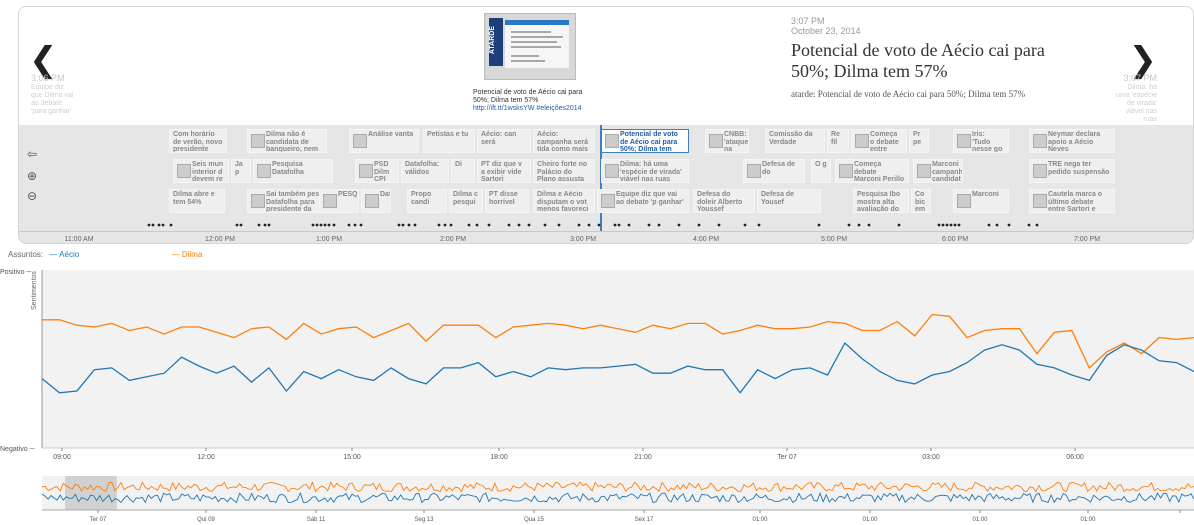 This screenshot has height=525, width=1194. I want to click on slide-media-image: ATARDE, so click(530, 46).